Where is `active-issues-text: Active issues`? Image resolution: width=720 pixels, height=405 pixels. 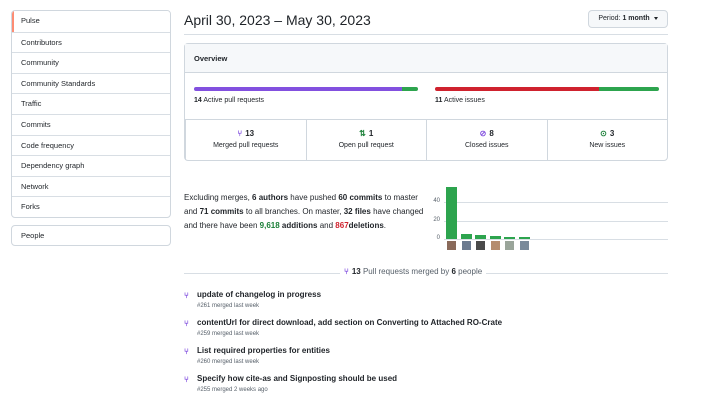
active-issues-text: Active issues is located at coordinates (464, 100).